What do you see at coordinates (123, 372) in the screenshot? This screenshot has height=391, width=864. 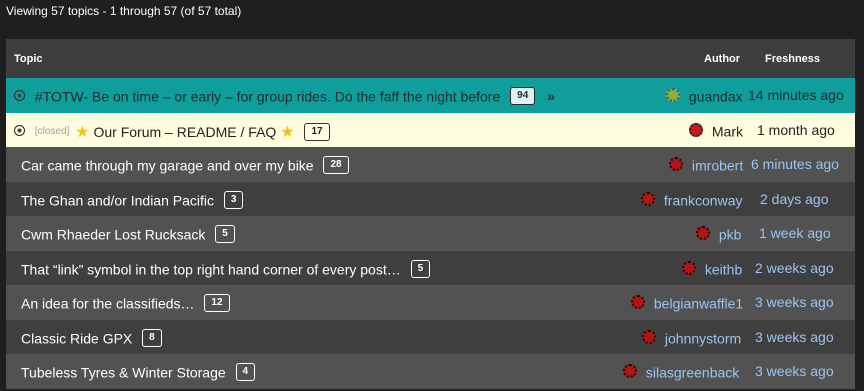 I see `topic-title-link: Tubeless Tyres & Winter Storage` at bounding box center [123, 372].